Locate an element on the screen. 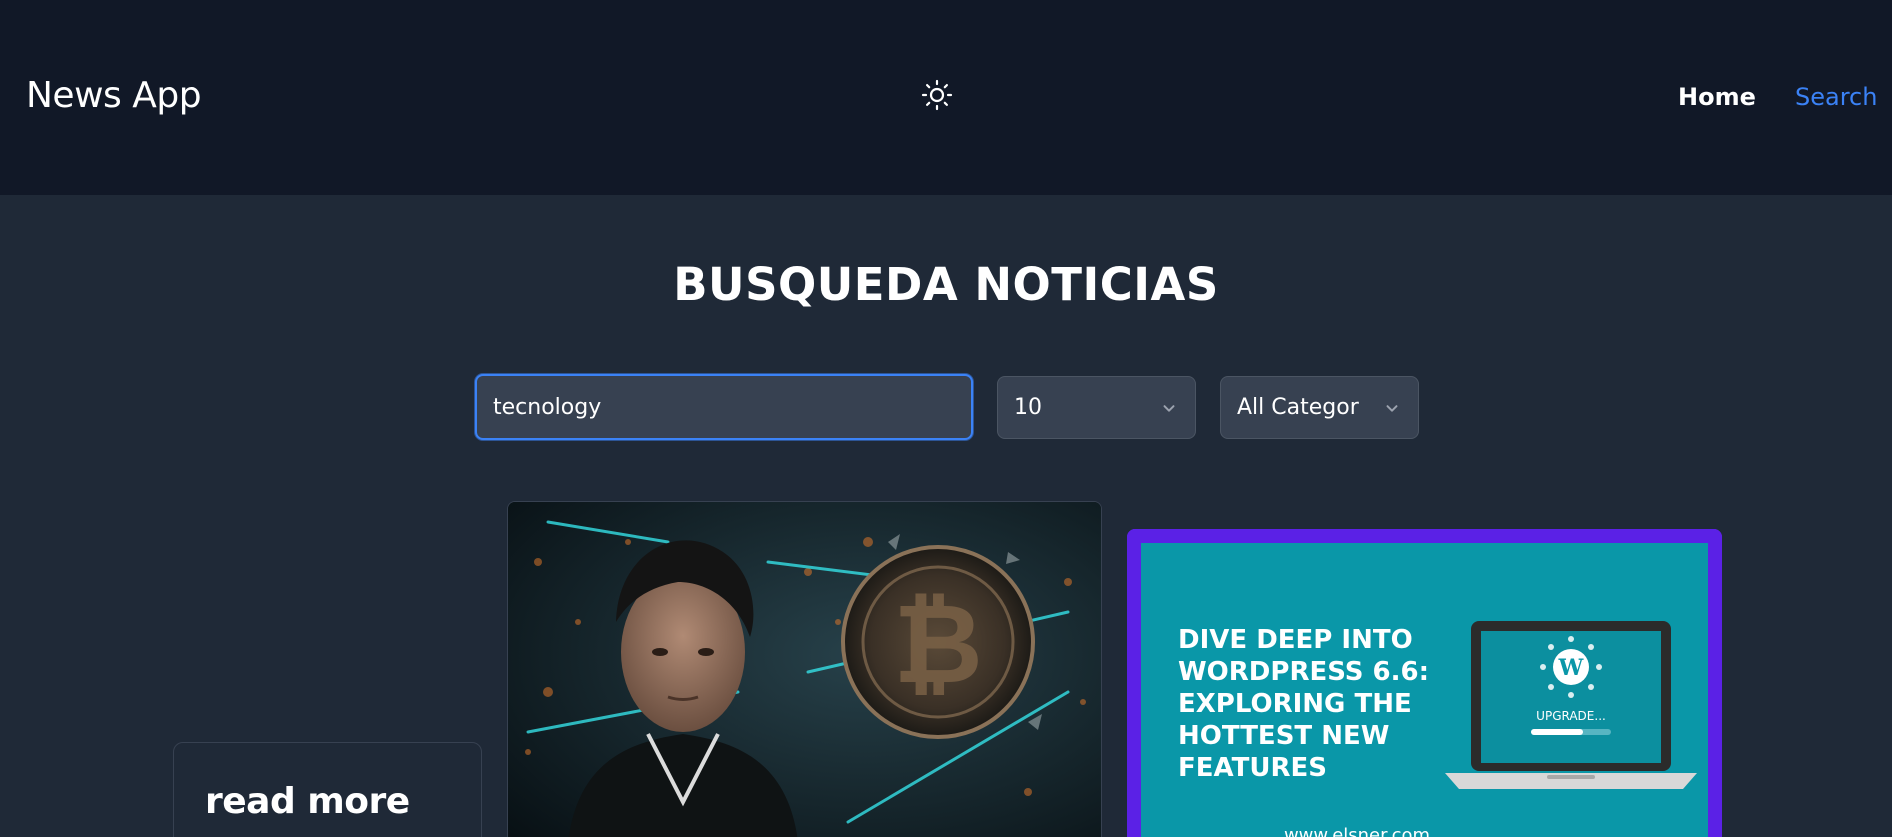  news-card: read more is located at coordinates (327, 789).